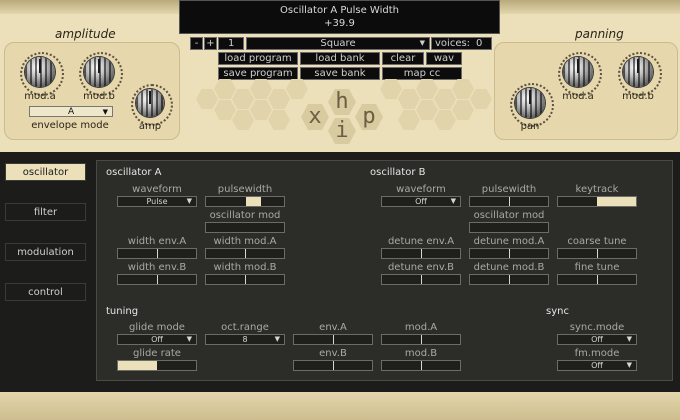 The image size is (680, 420). Describe the element at coordinates (578, 72) in the screenshot. I see `pan-mod-a-knob` at that location.